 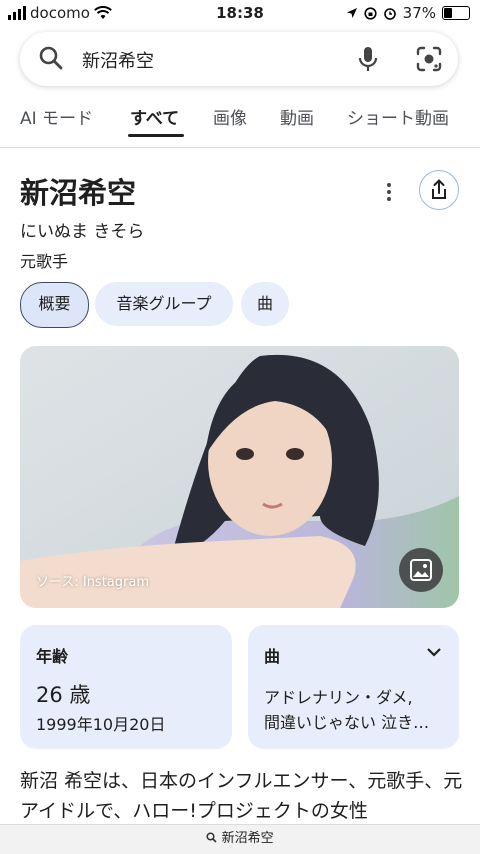 I want to click on entity-title: 新沼希空, so click(x=78, y=193).